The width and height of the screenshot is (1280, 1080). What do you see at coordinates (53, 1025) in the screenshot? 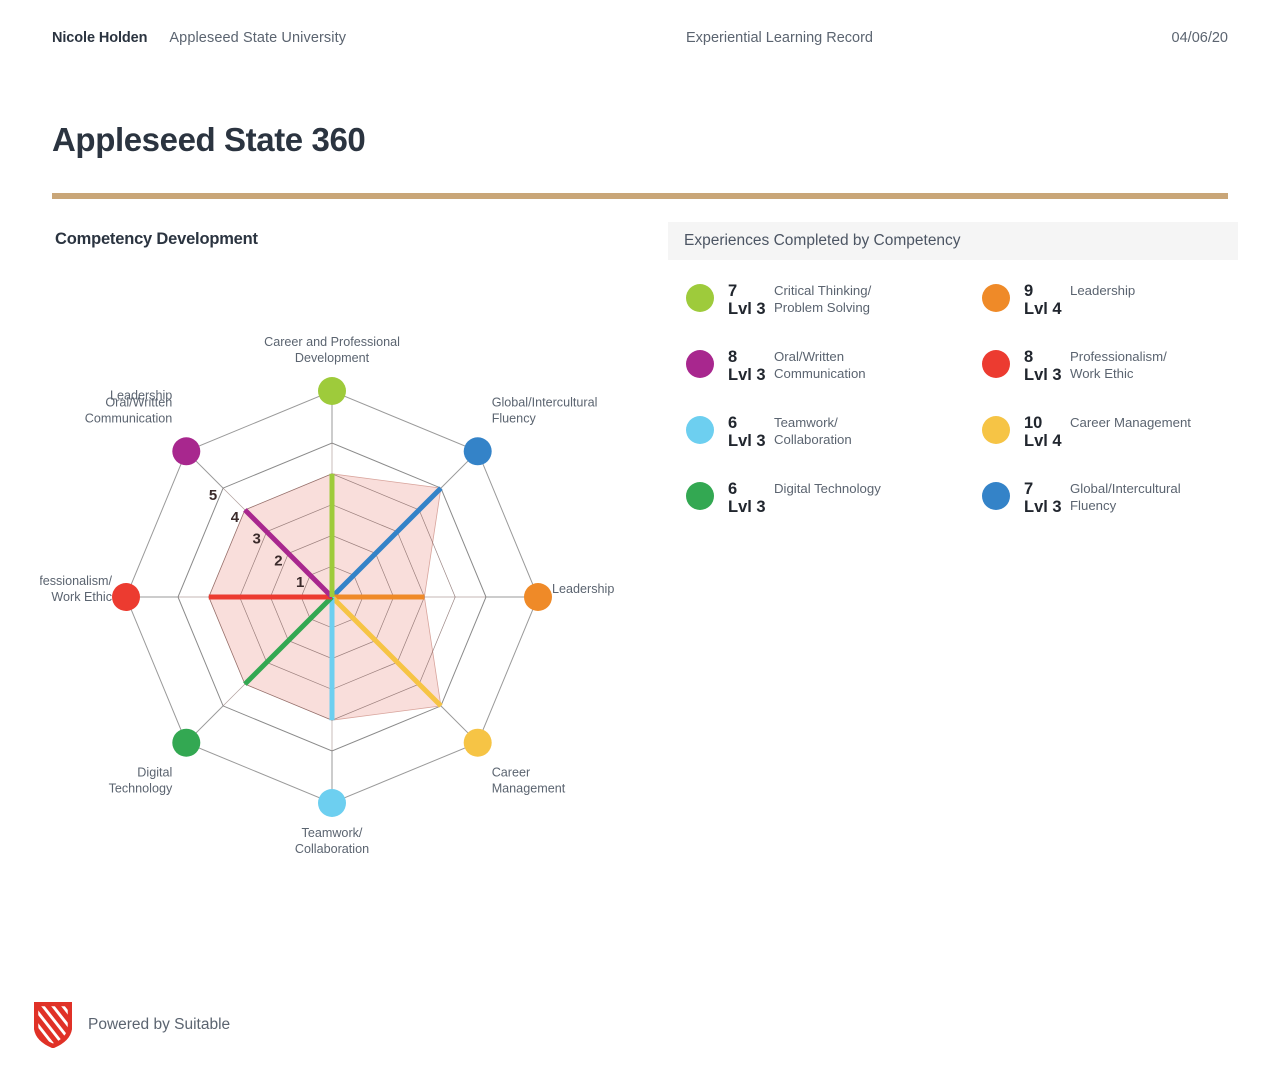
I see `suitable-shield-logo-icon` at bounding box center [53, 1025].